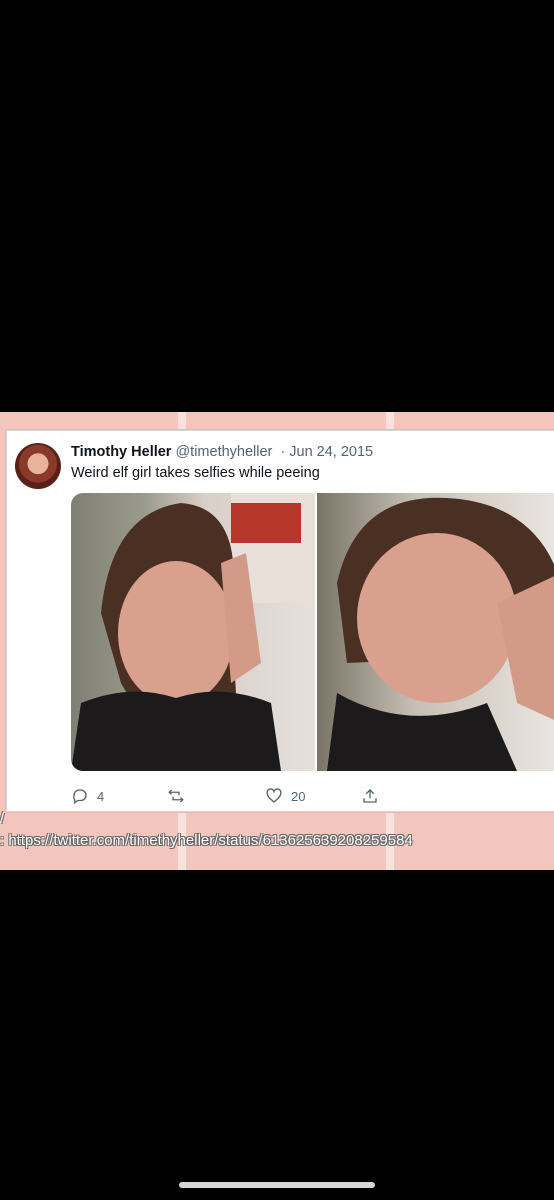  I want to click on avatar, so click(38, 466).